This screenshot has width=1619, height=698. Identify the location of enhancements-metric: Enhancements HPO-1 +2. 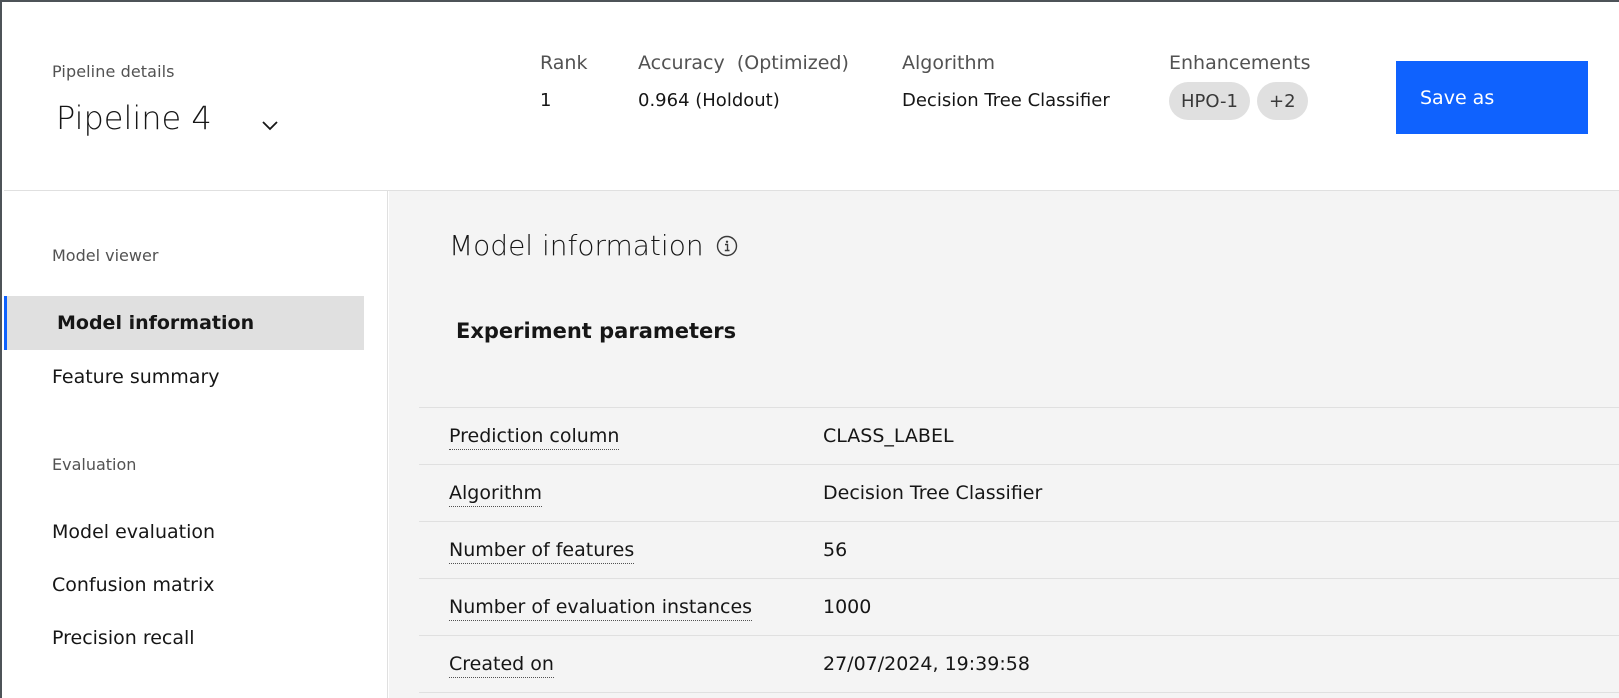
(1240, 86).